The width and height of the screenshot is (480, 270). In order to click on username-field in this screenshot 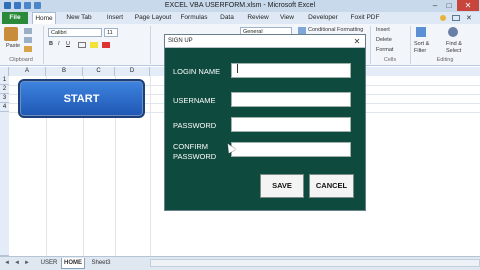, I will do `click(291, 99)`.